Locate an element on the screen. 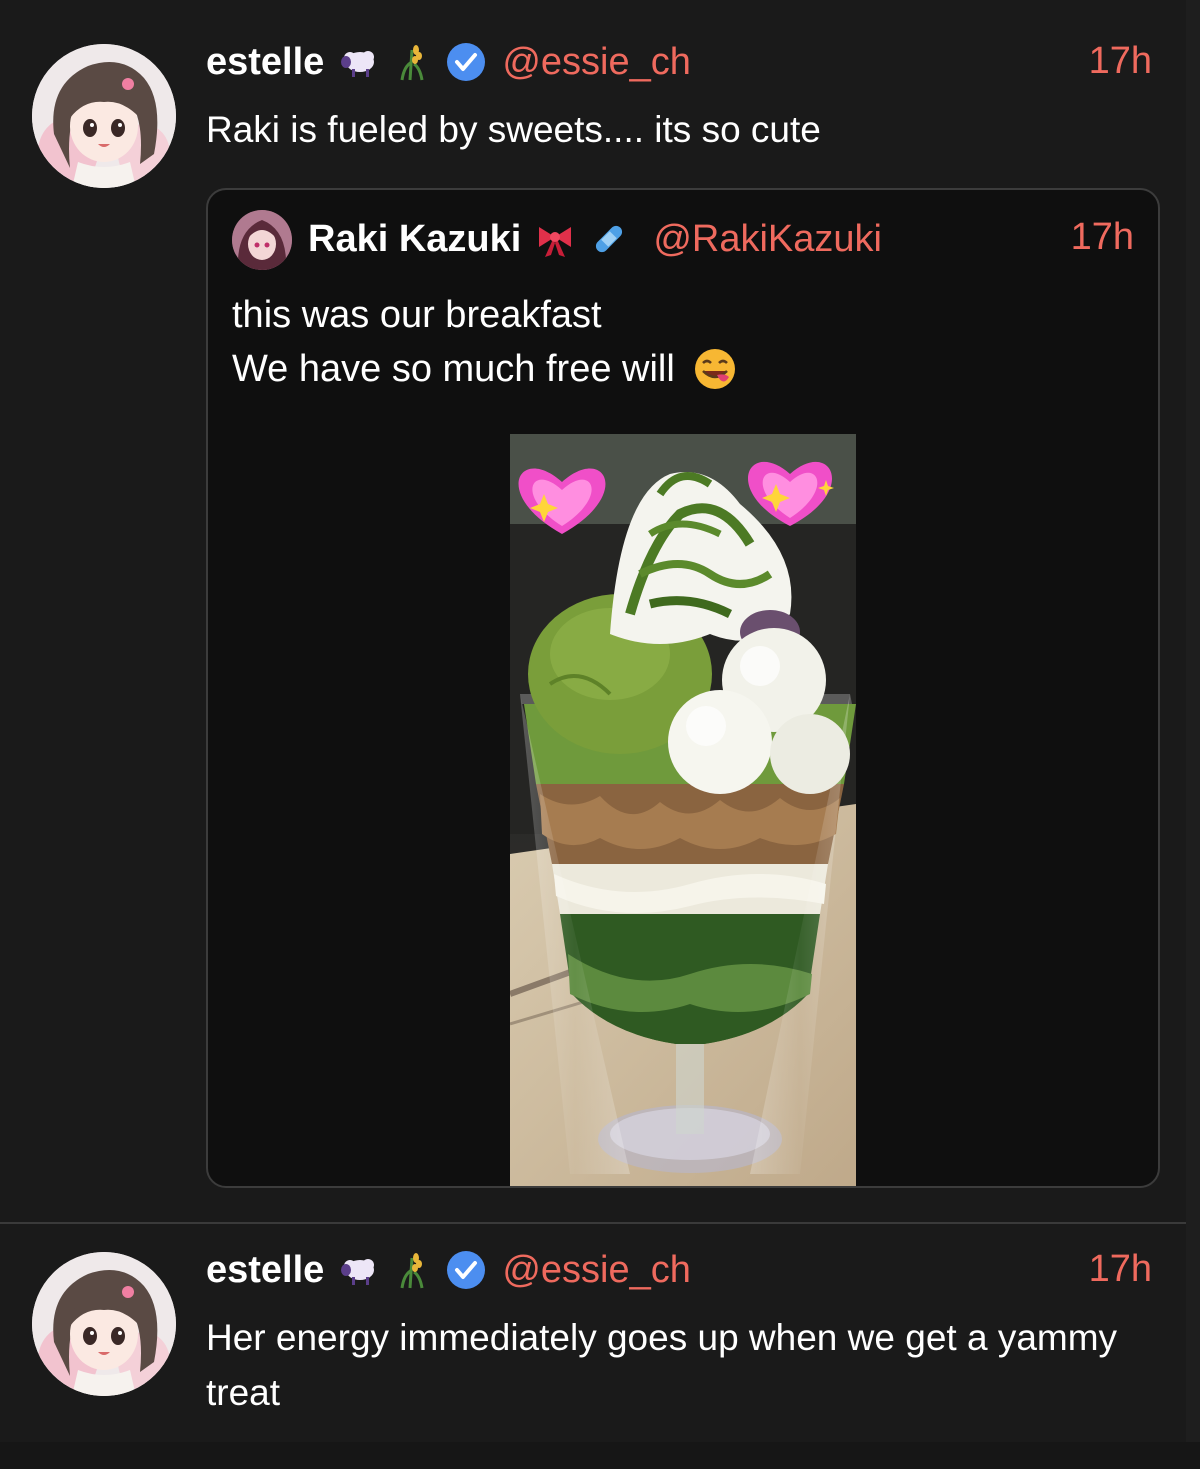  bandage-icon is located at coordinates (609, 239).